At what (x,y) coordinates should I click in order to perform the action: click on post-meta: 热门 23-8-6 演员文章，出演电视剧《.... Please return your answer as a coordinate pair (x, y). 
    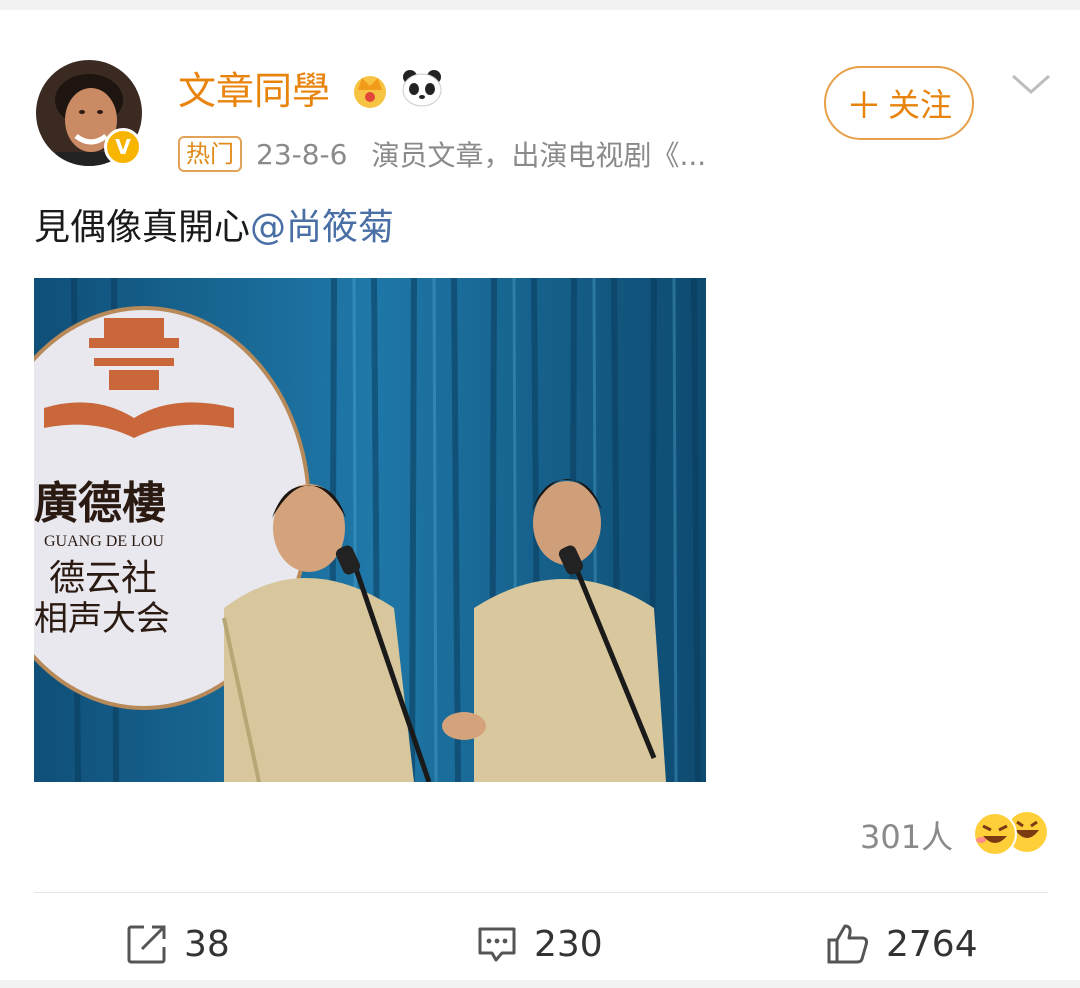
    Looking at the image, I should click on (442, 154).